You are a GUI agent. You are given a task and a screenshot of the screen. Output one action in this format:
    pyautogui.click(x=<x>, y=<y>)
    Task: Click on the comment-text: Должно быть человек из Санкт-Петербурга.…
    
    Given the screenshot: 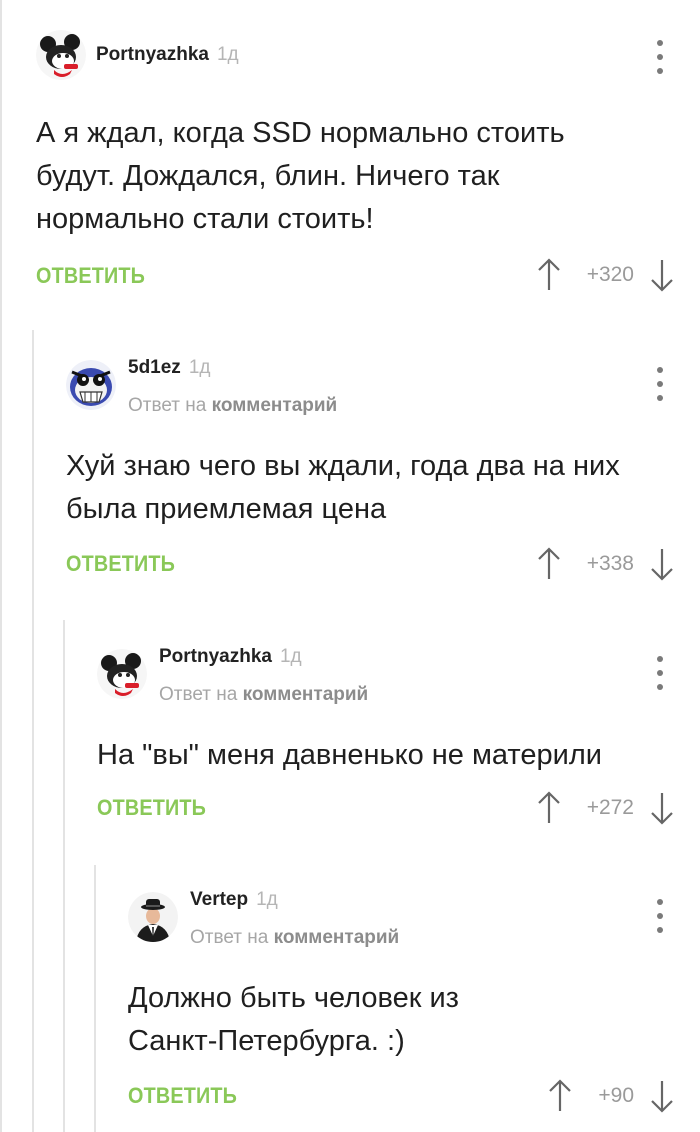 What is the action you would take?
    pyautogui.click(x=293, y=1019)
    